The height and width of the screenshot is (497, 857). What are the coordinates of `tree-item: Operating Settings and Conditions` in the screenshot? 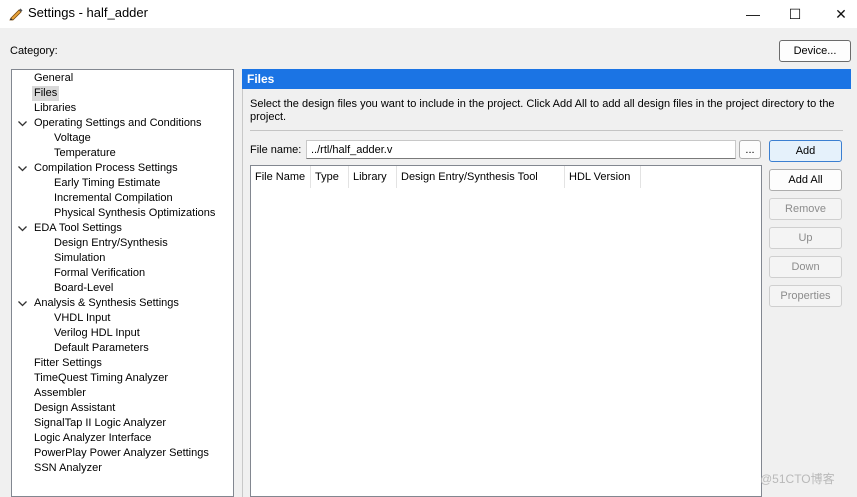 It's located at (122, 123).